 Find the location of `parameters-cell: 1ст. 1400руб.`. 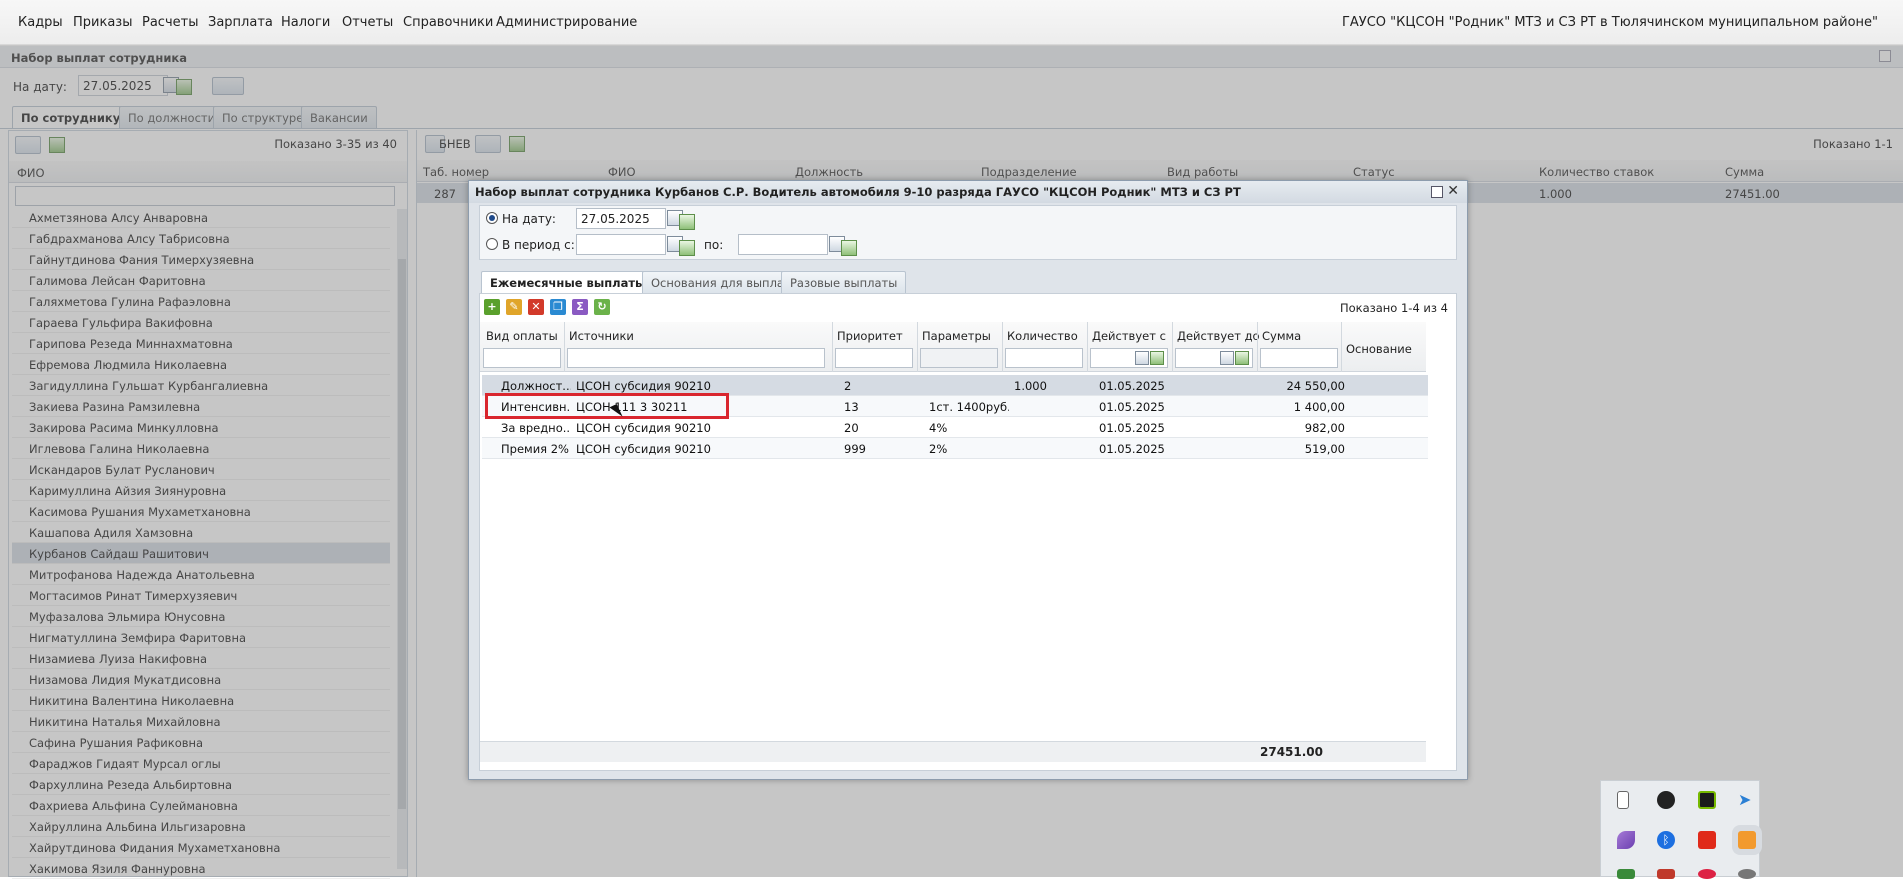

parameters-cell: 1ст. 1400руб. is located at coordinates (969, 407).